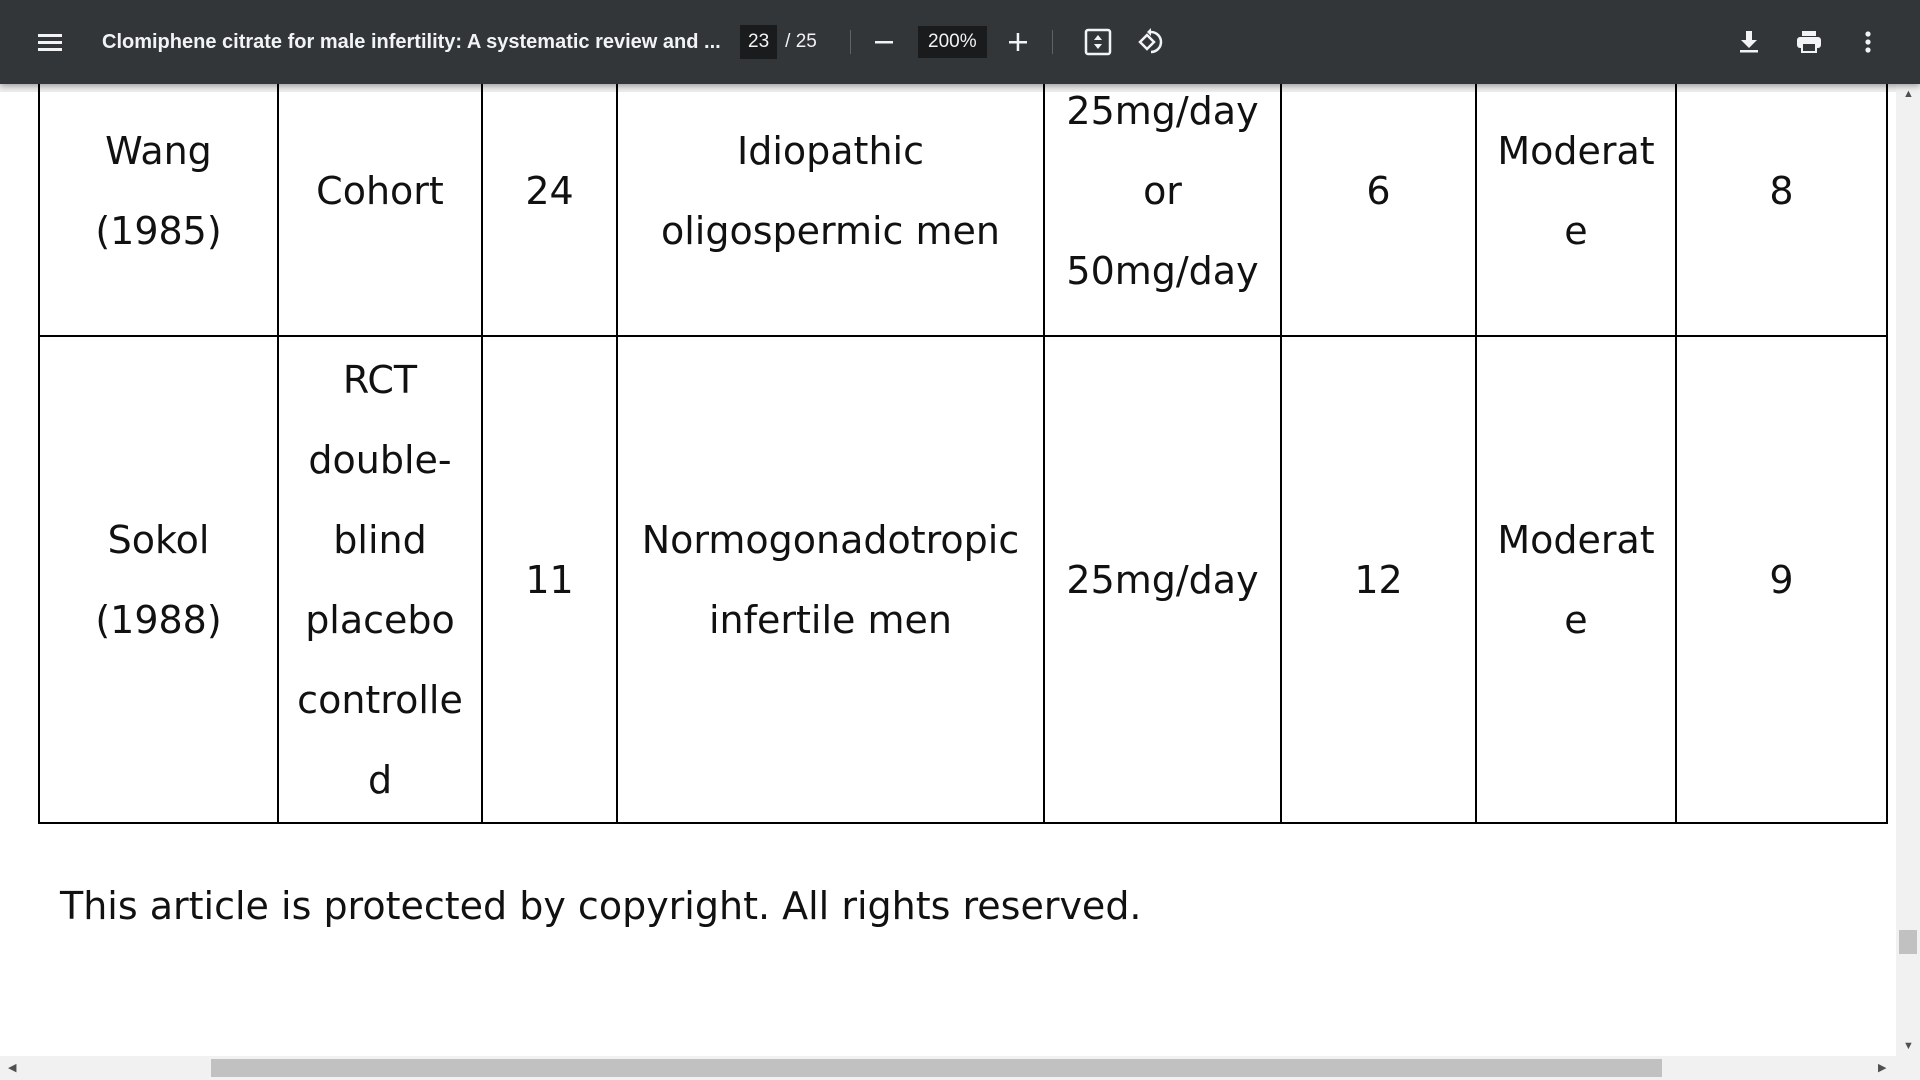 This screenshot has height=1080, width=1920. I want to click on cell-text-line: 11, so click(549, 579).